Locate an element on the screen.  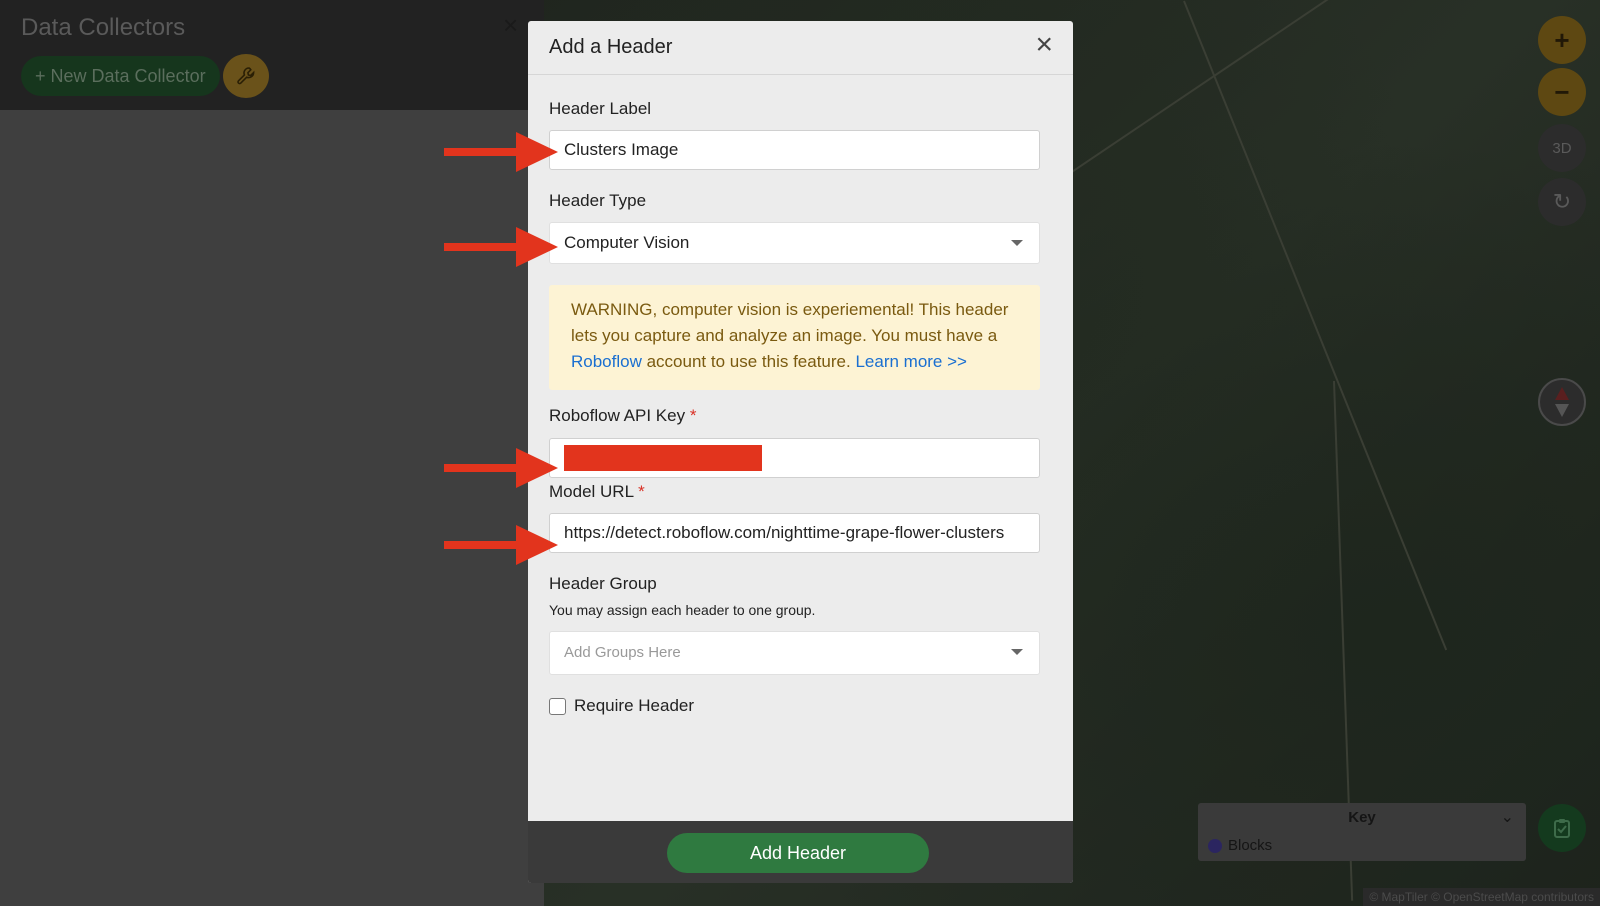
header-group-select: Add Groups Here is located at coordinates (794, 653).